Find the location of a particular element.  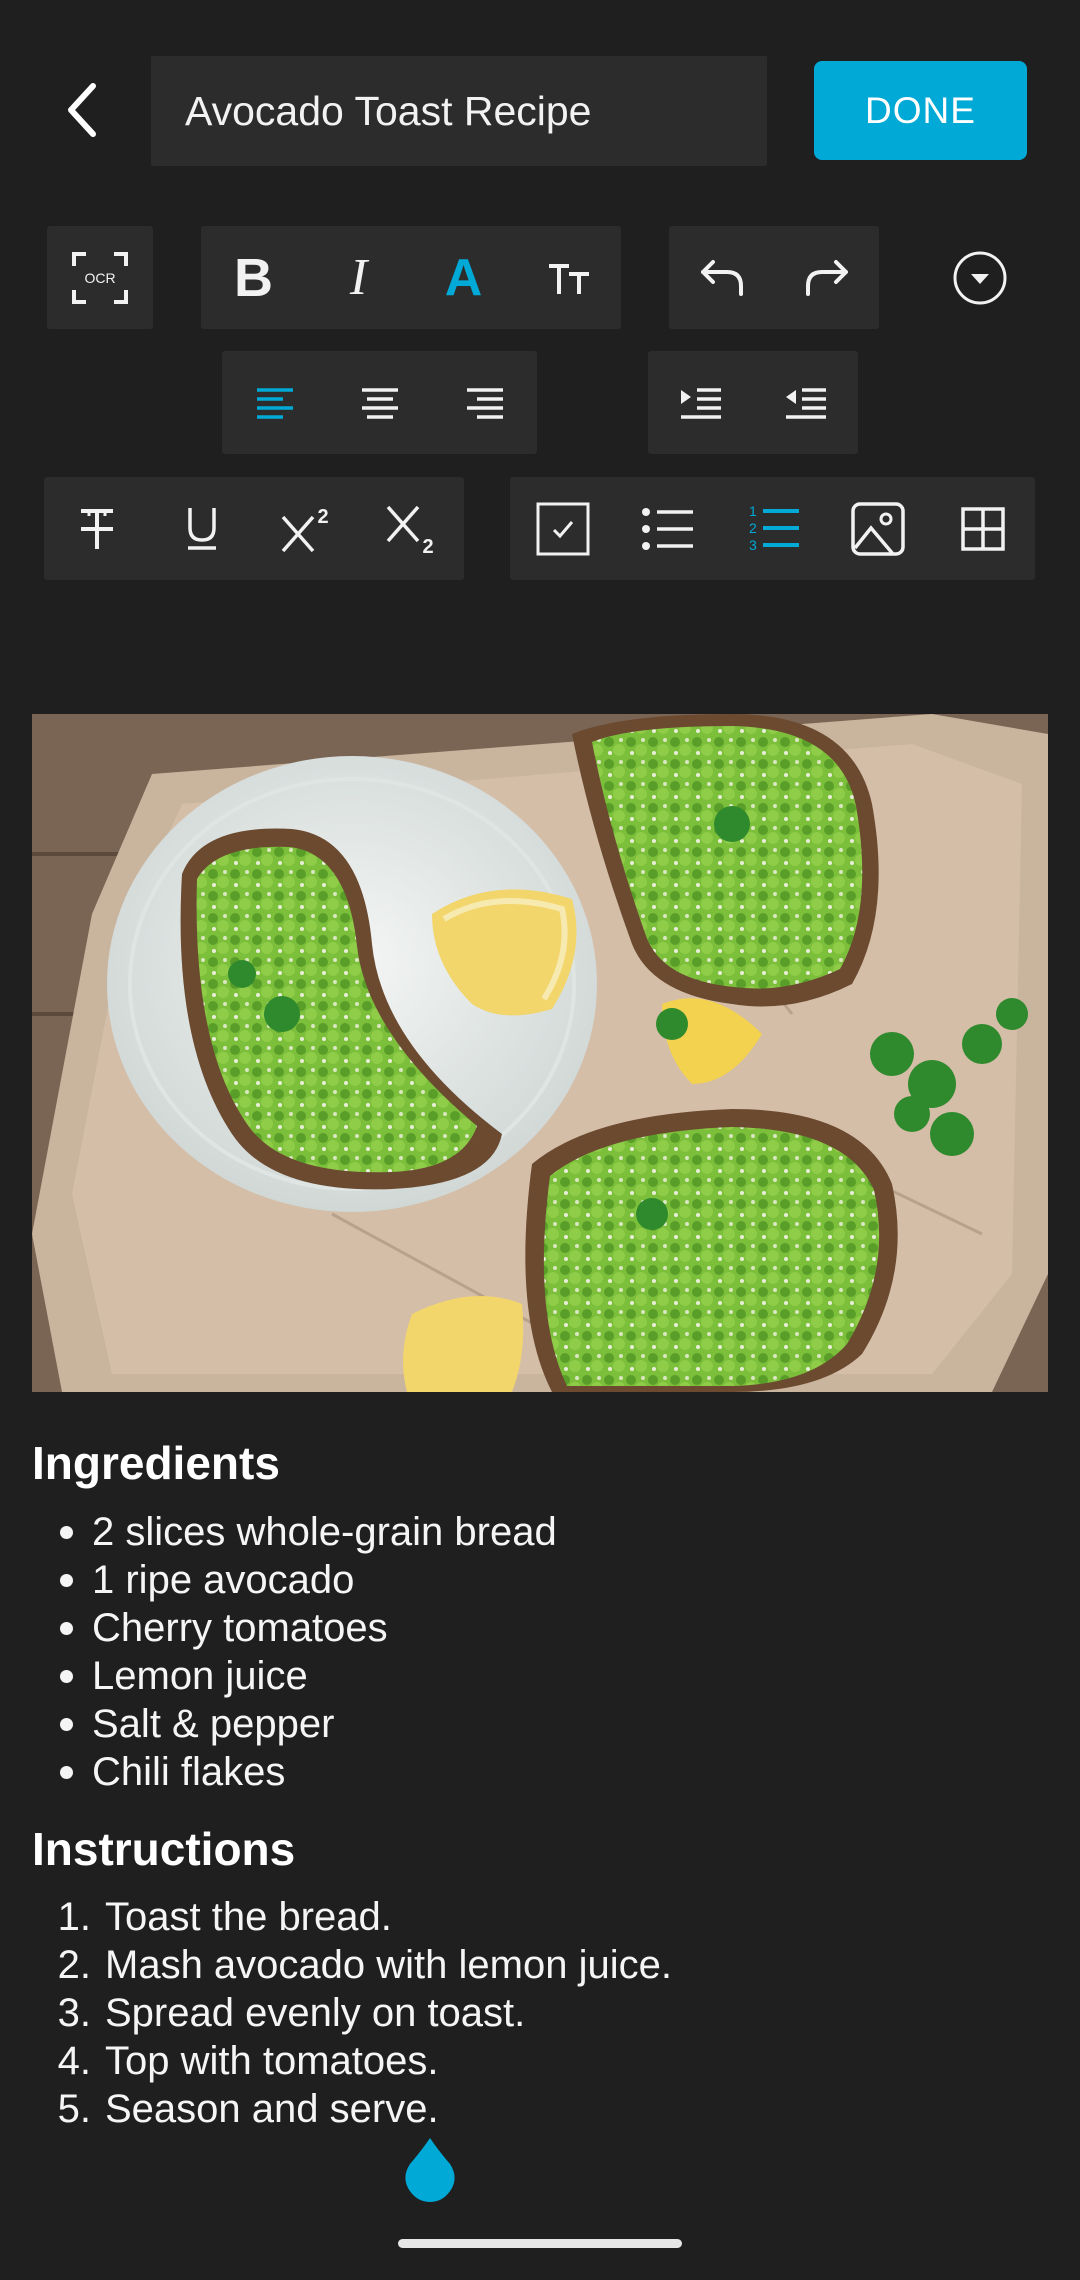

svg-text: 3 is located at coordinates (753, 545).